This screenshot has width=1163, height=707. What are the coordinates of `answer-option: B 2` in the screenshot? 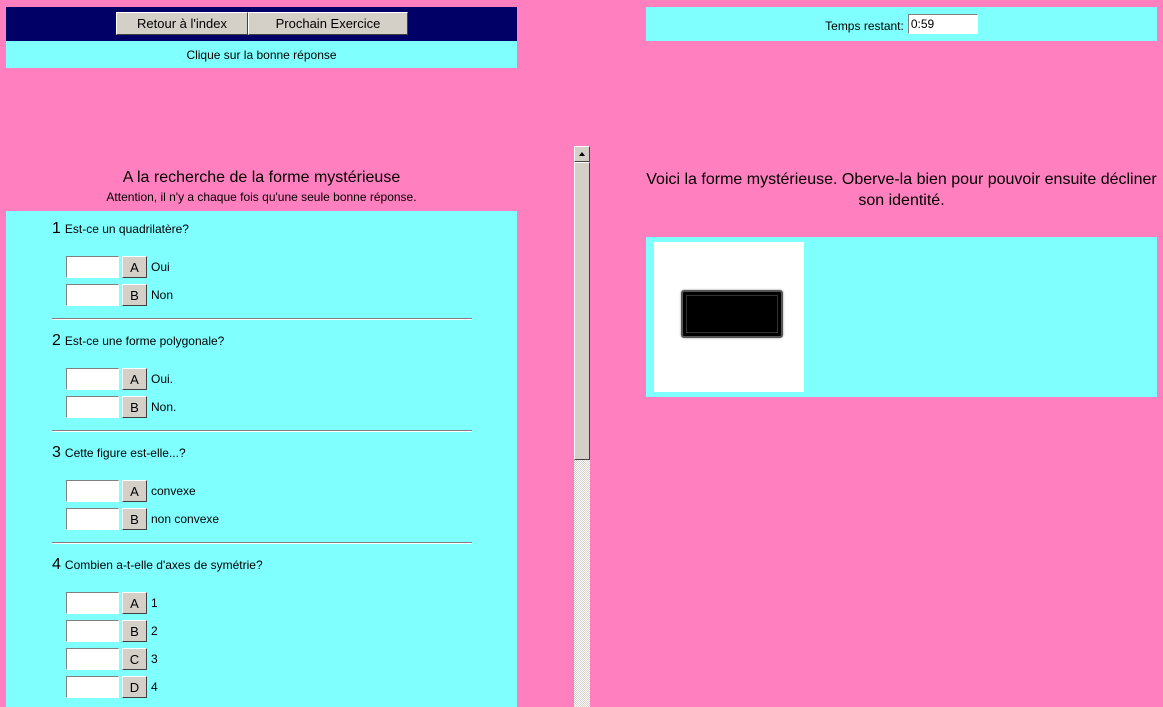 It's located at (112, 631).